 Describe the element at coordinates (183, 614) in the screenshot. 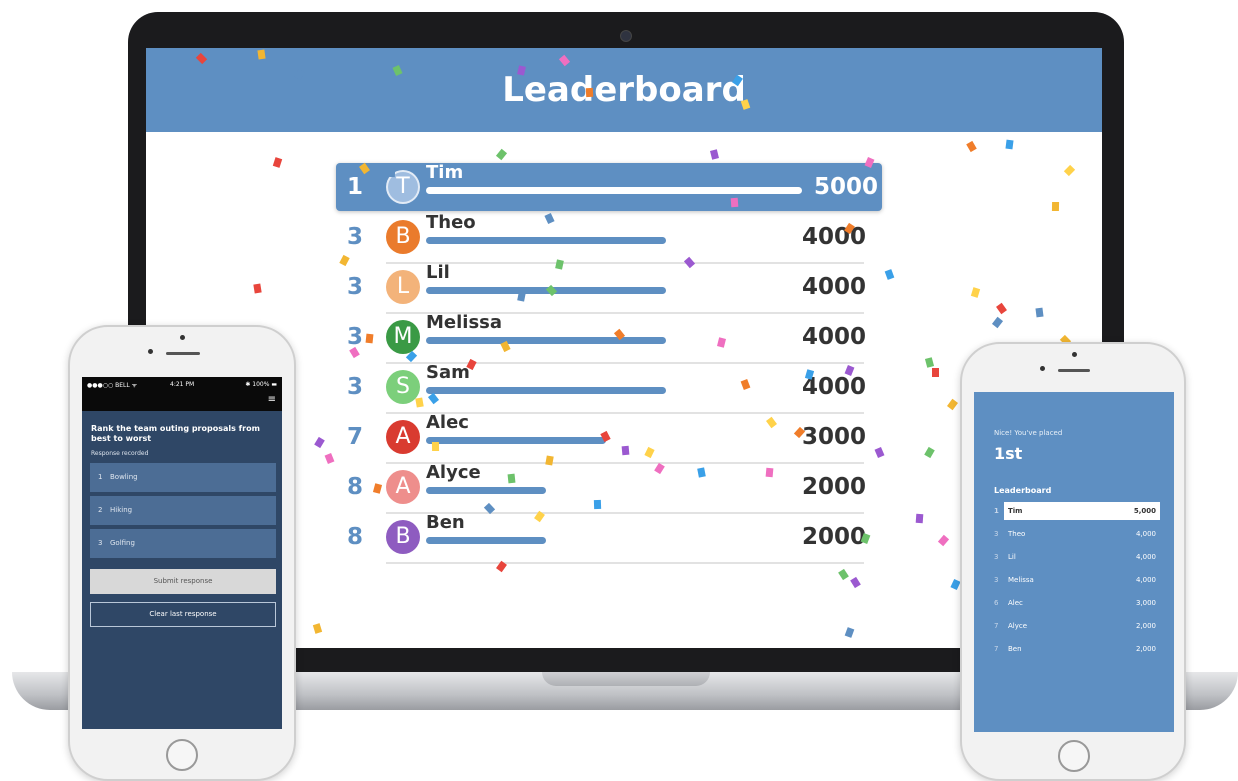

I see `clear-last-response-button: Clear last response` at that location.